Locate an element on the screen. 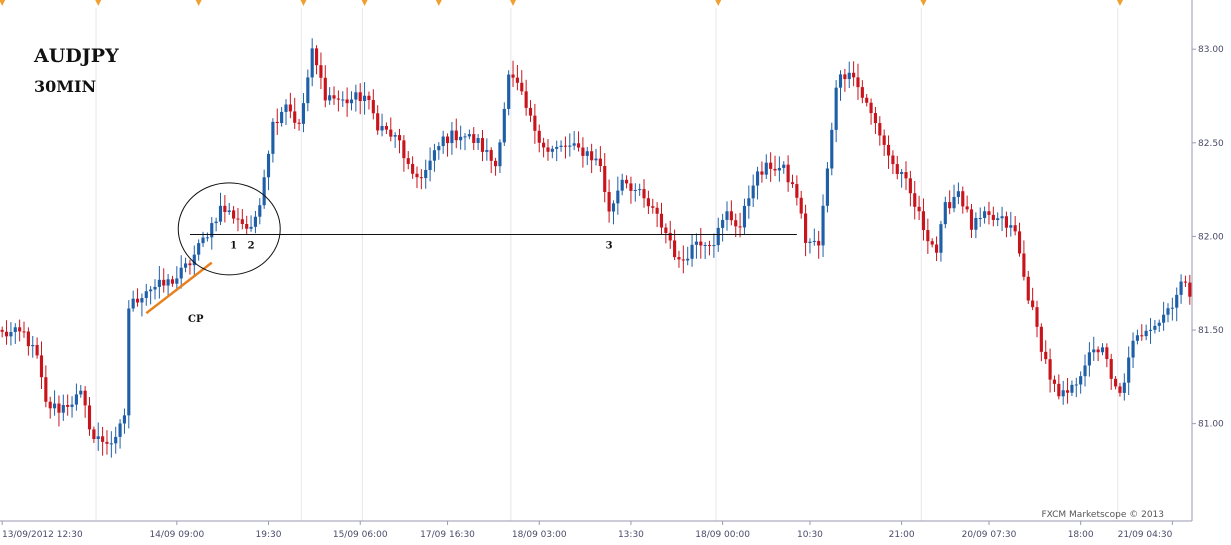 The image size is (1231, 545). y-tick-label: 82.50 is located at coordinates (1211, 144).